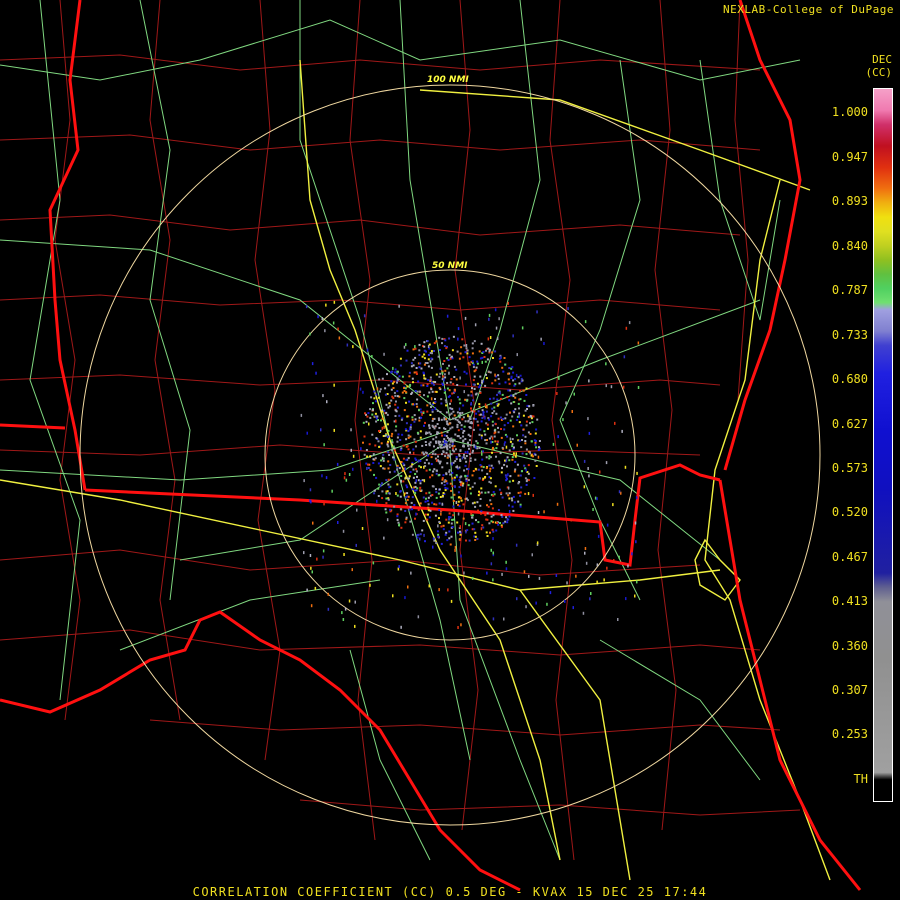 Image resolution: width=900 pixels, height=900 pixels. I want to click on legend-label: 0.467, so click(849, 557).